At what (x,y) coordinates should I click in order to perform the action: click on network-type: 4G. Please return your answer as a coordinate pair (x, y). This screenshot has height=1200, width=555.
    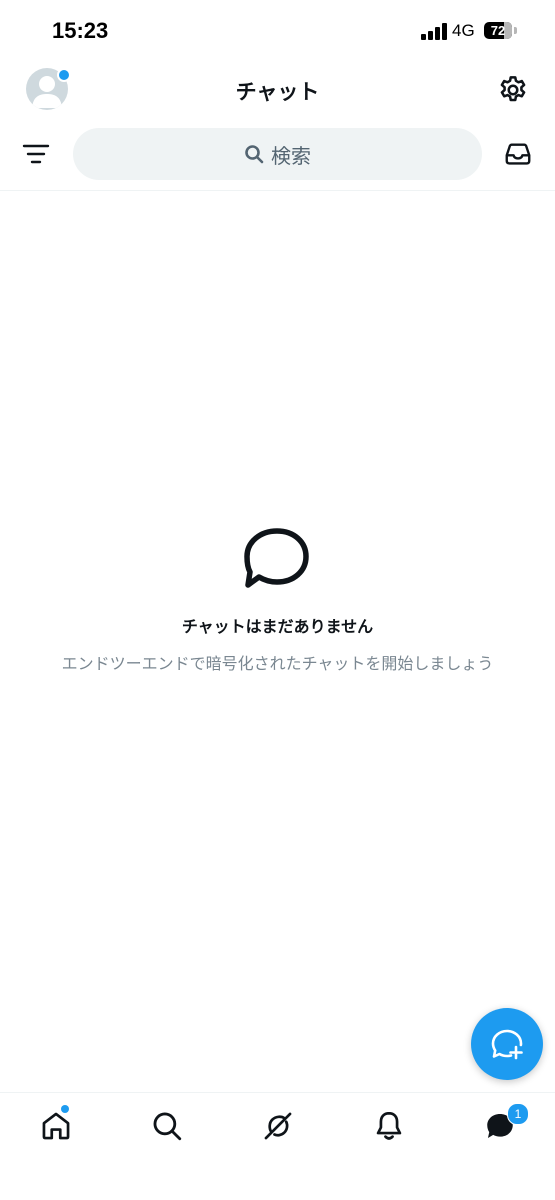
    Looking at the image, I should click on (463, 30).